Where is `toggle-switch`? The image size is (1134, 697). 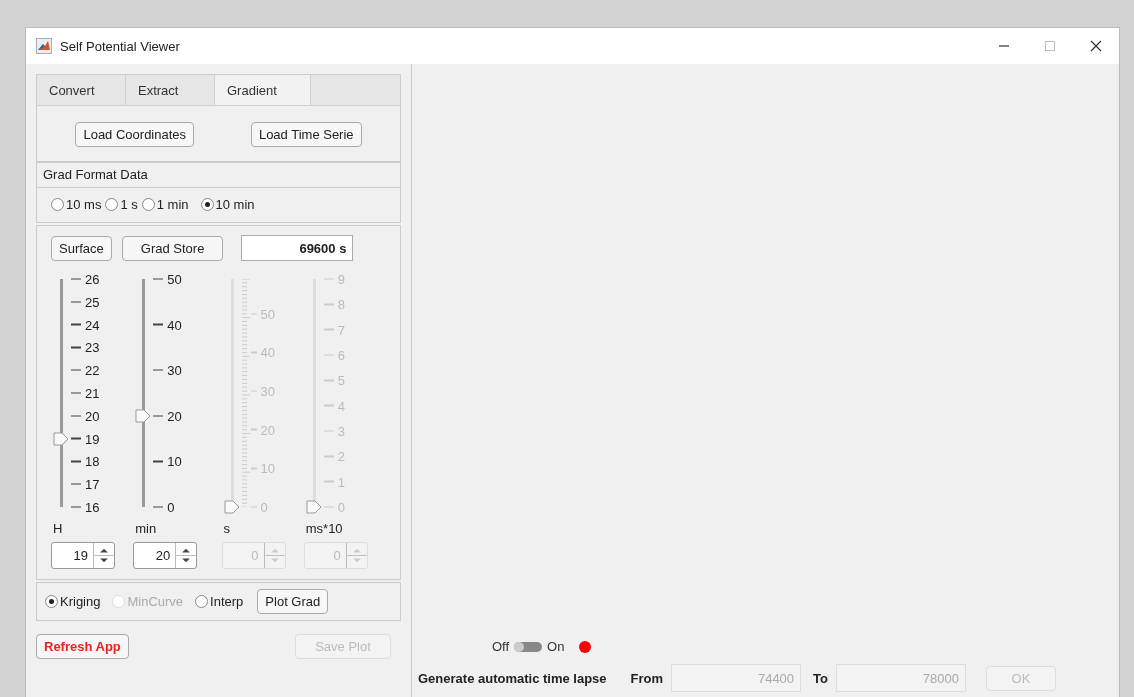
toggle-switch is located at coordinates (528, 646).